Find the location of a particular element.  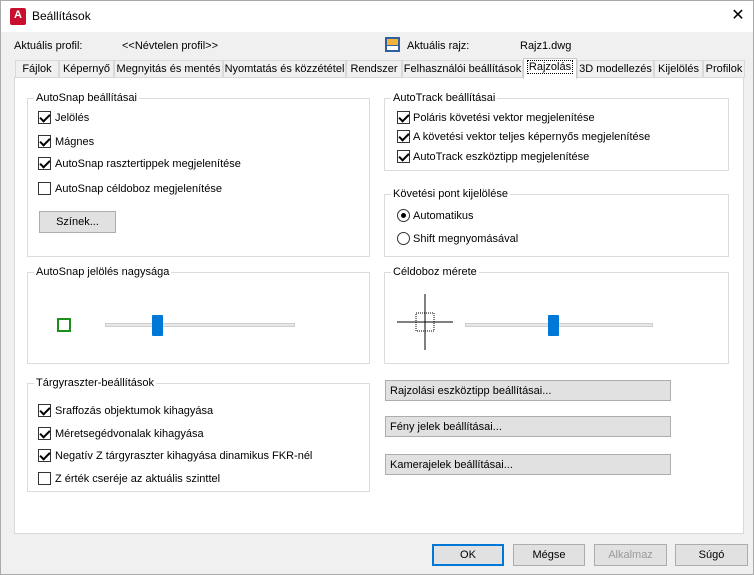

marker-size-slider is located at coordinates (200, 325).